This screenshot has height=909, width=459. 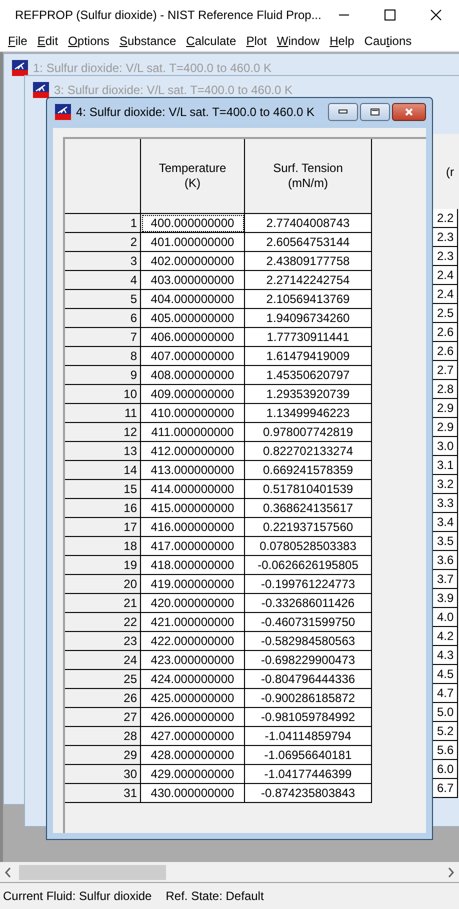 What do you see at coordinates (193, 736) in the screenshot?
I see `table-cell: 427.000000000` at bounding box center [193, 736].